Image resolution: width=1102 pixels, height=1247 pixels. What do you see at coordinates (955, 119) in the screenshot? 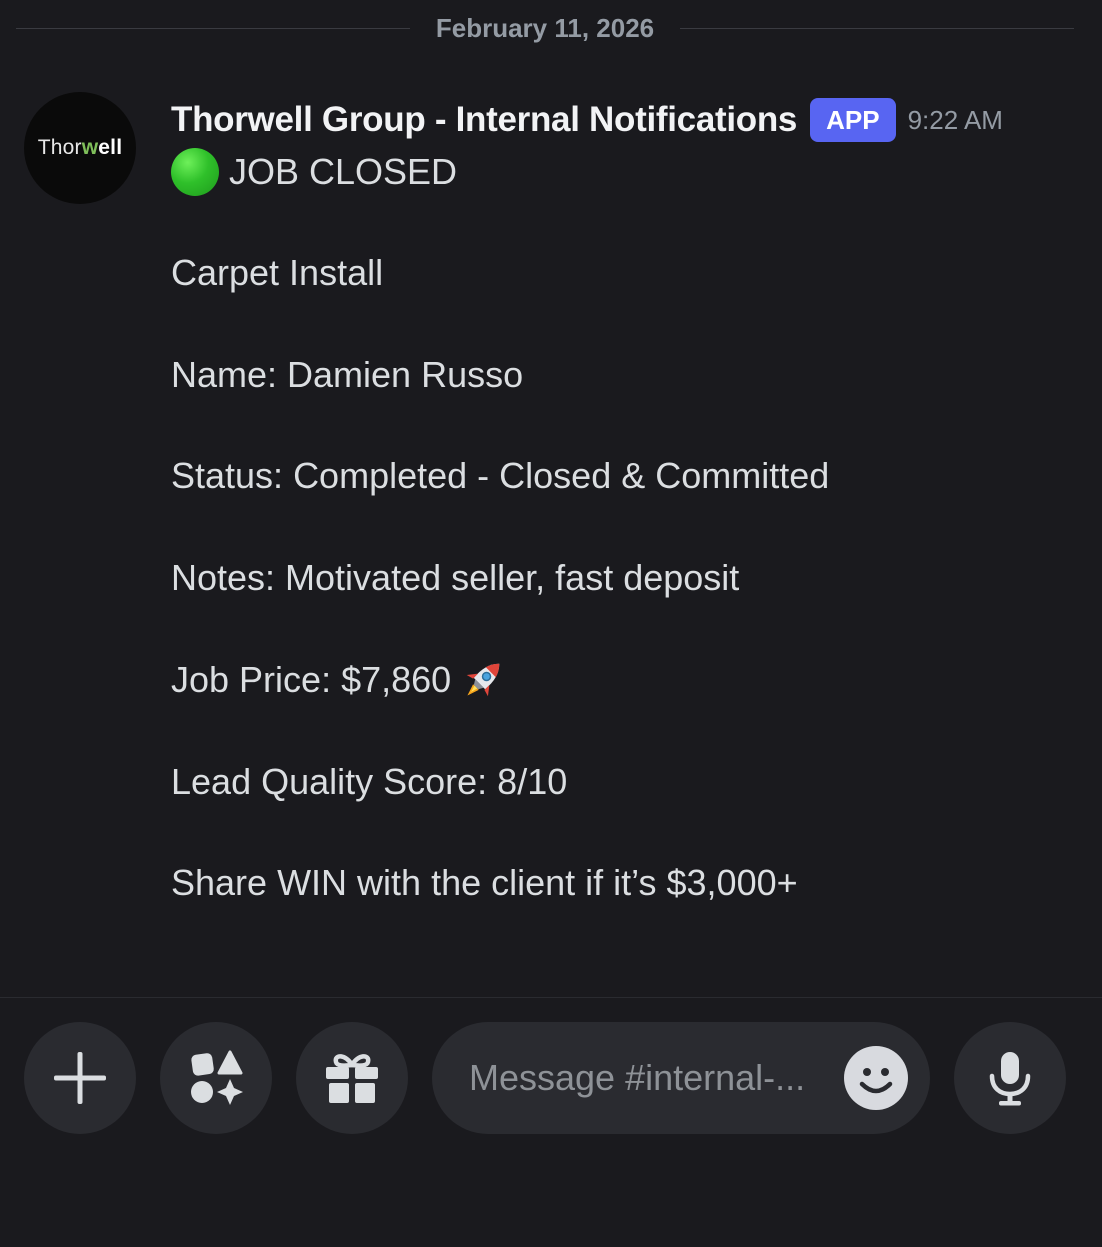
I see `message-timestamp: 9:22 AM` at bounding box center [955, 119].